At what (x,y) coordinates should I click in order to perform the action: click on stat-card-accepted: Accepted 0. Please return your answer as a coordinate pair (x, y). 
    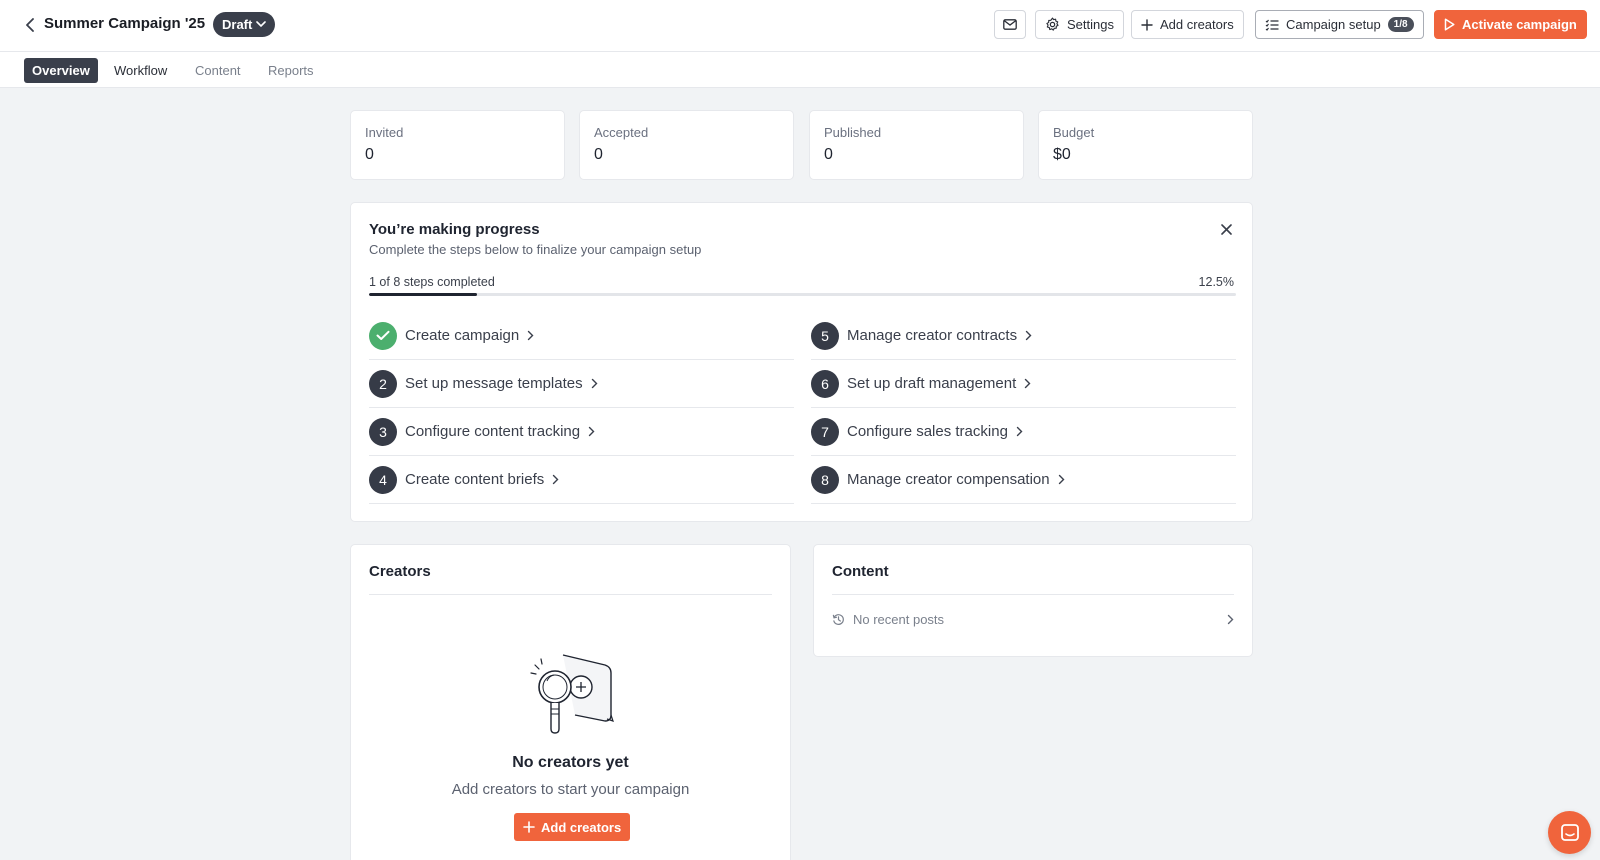
    Looking at the image, I should click on (686, 145).